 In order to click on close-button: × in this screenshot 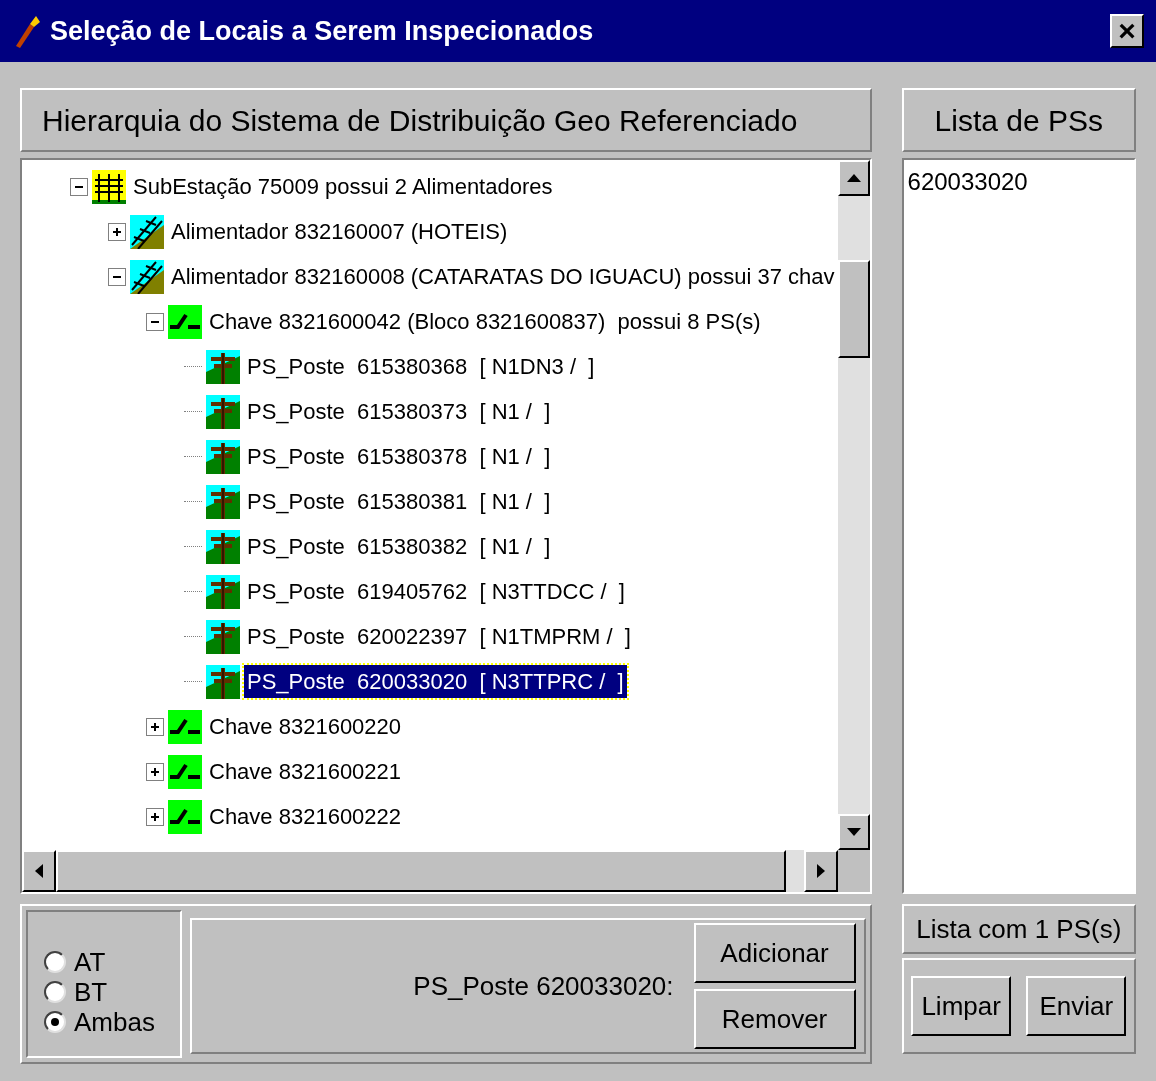, I will do `click(1127, 31)`.